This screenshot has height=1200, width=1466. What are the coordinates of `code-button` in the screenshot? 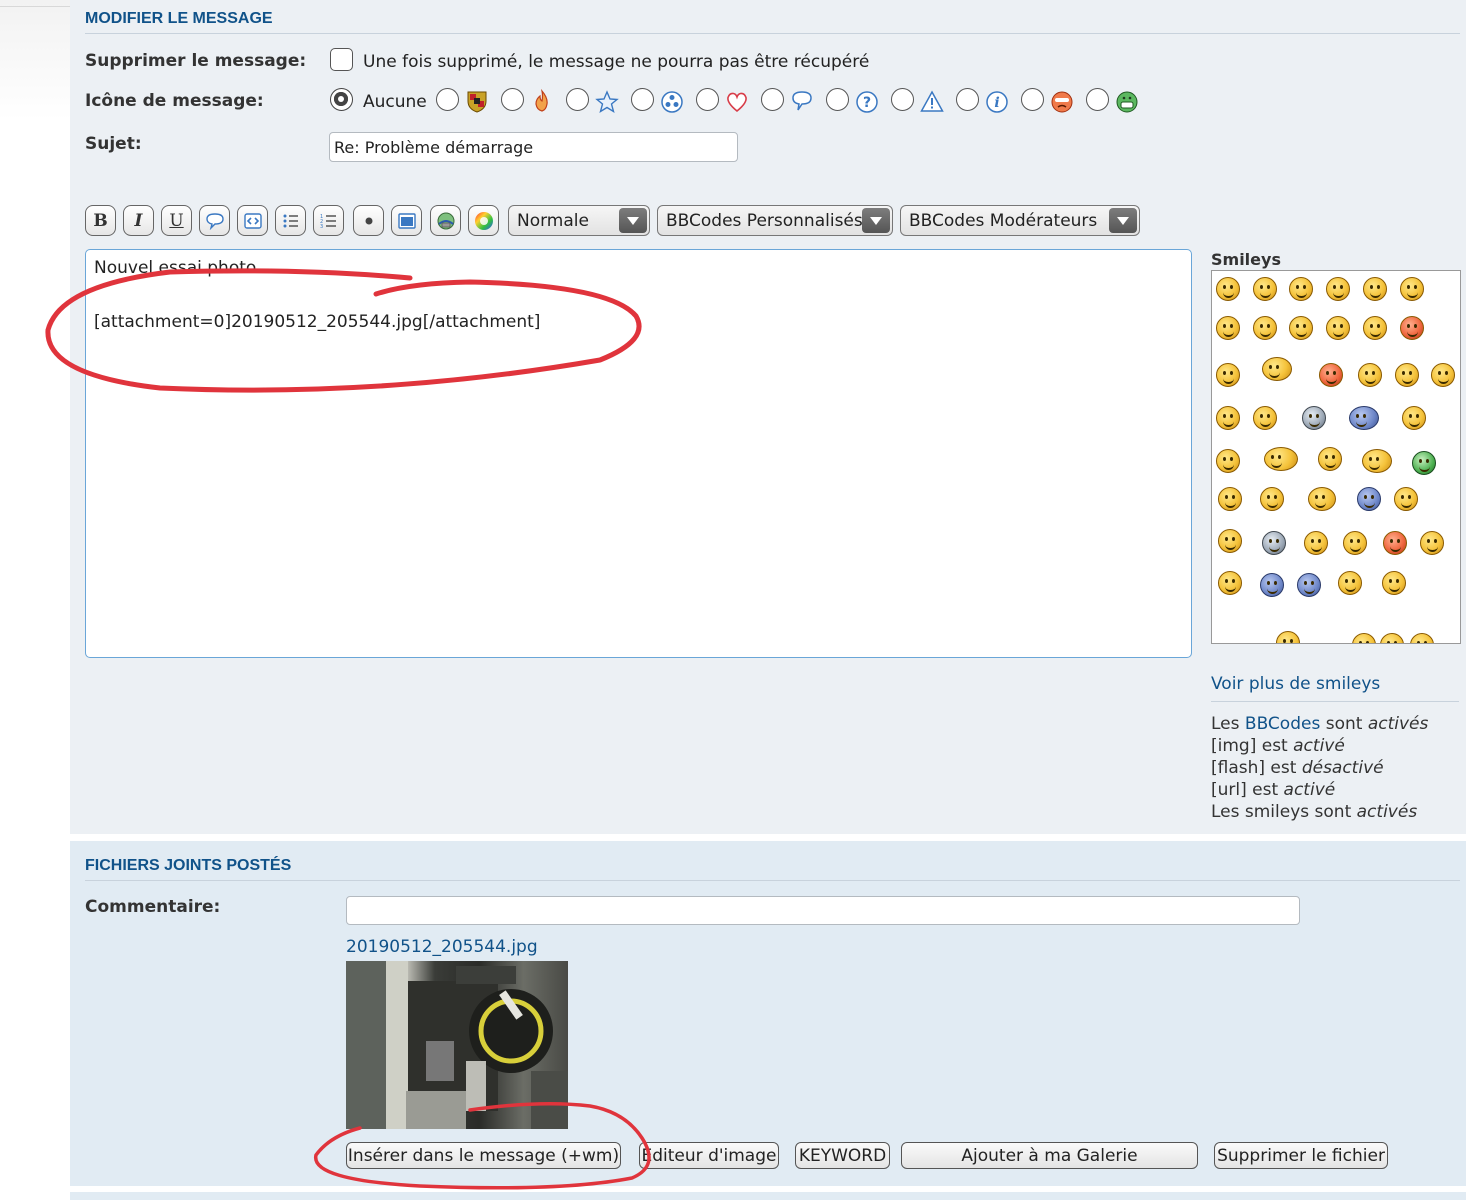 It's located at (252, 220).